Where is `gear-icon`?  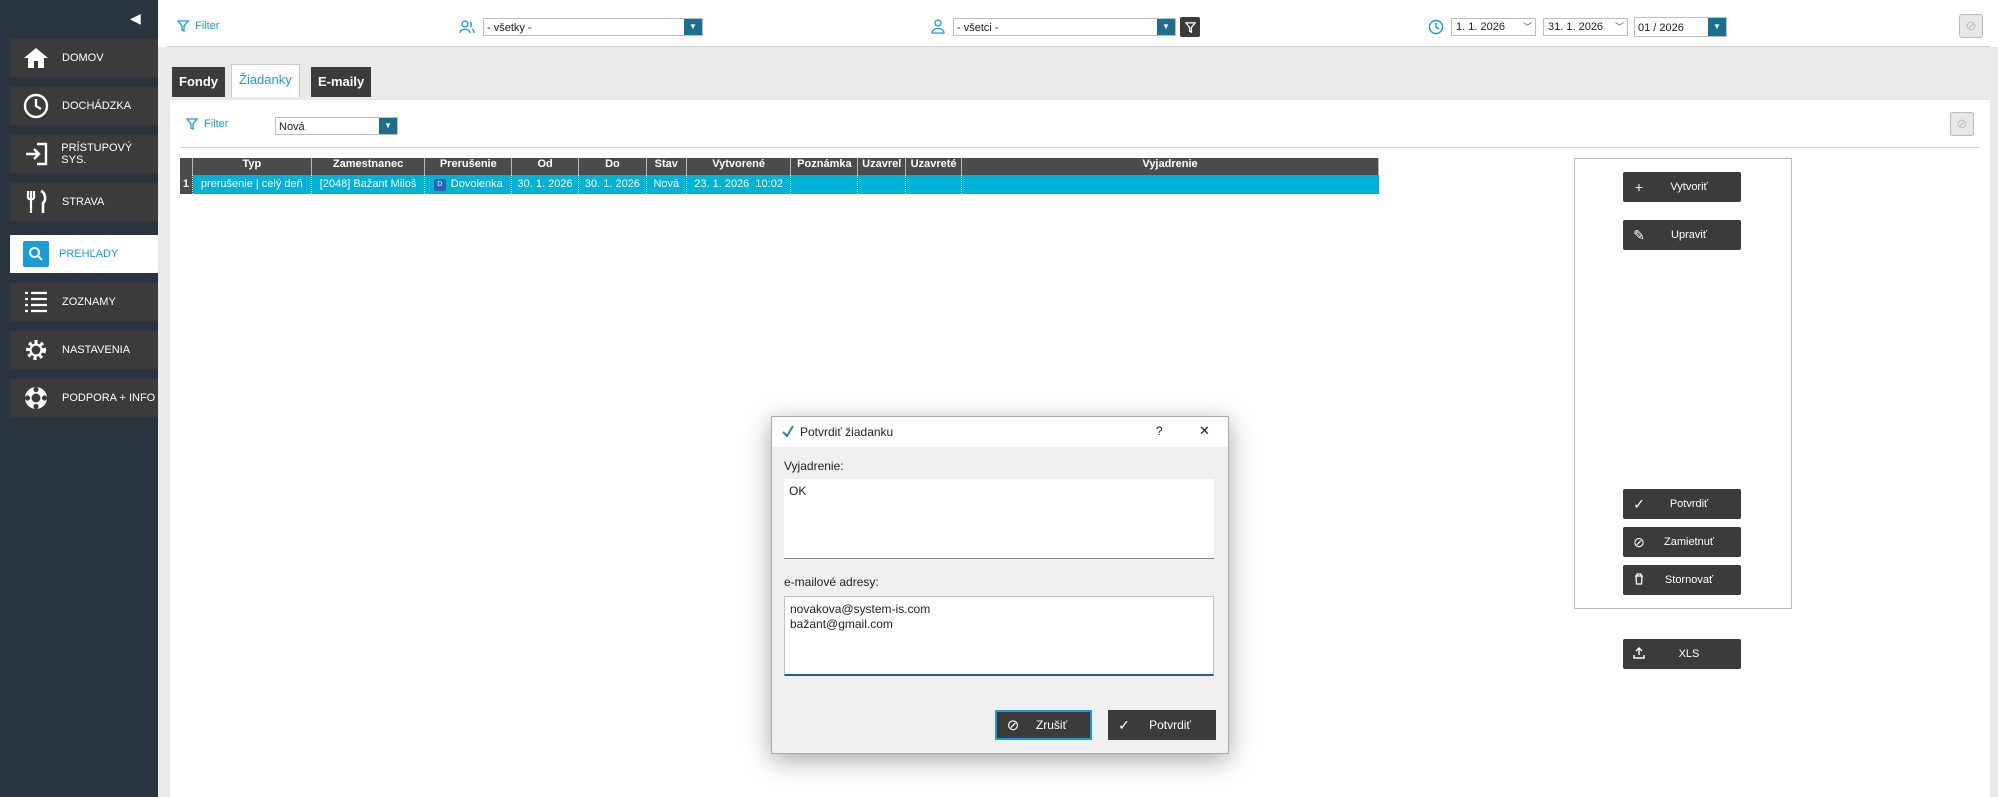
gear-icon is located at coordinates (36, 350).